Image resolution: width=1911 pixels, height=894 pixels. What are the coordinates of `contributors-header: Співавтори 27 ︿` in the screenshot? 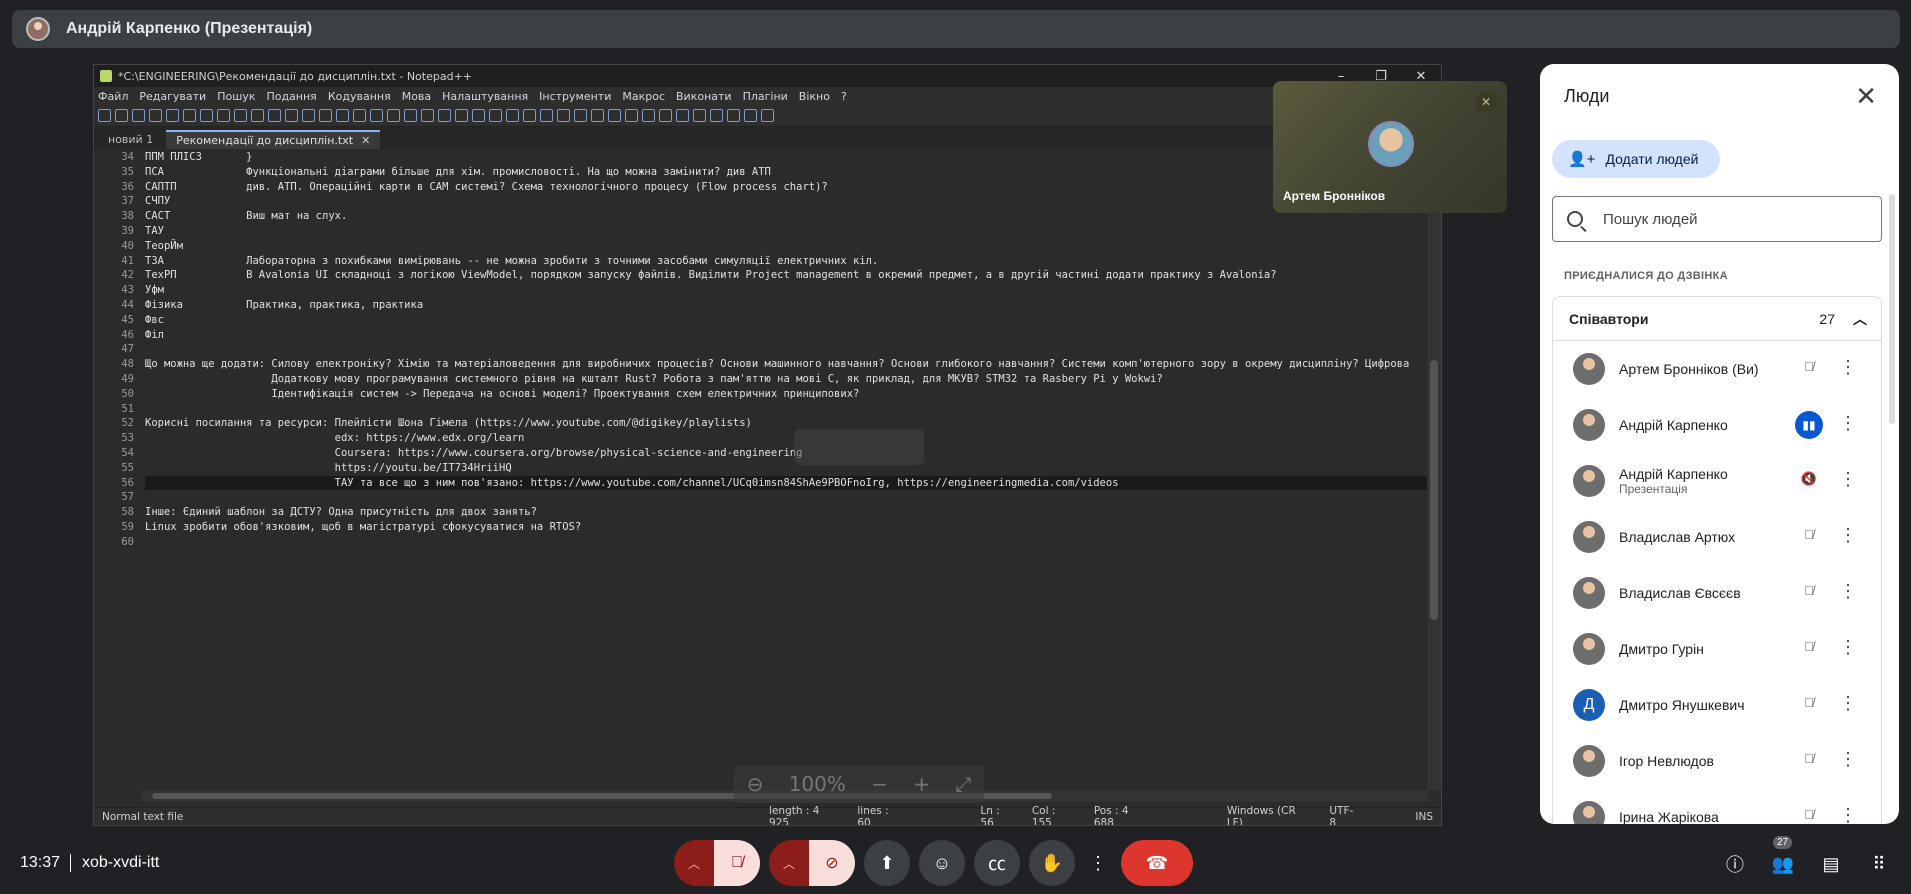 It's located at (1717, 319).